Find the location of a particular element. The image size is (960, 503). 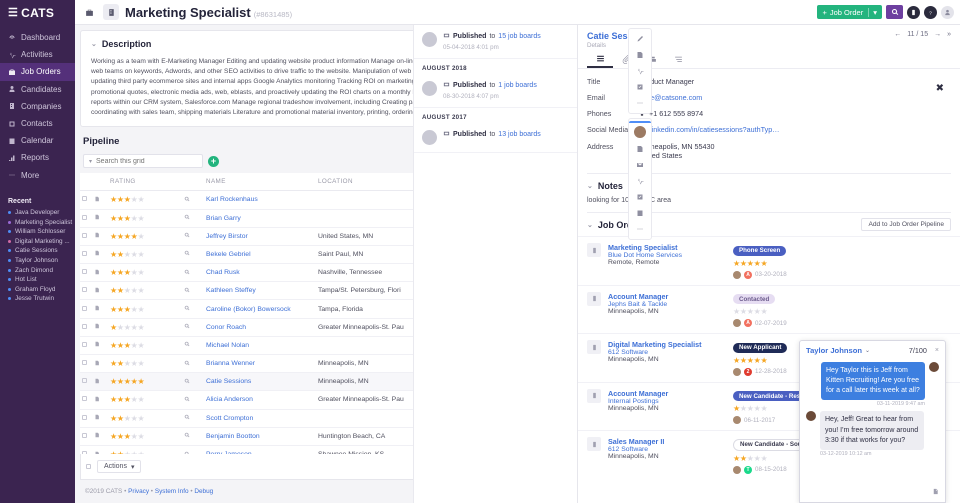

candidate-name-link: Bekele Gebriel is located at coordinates (228, 254).